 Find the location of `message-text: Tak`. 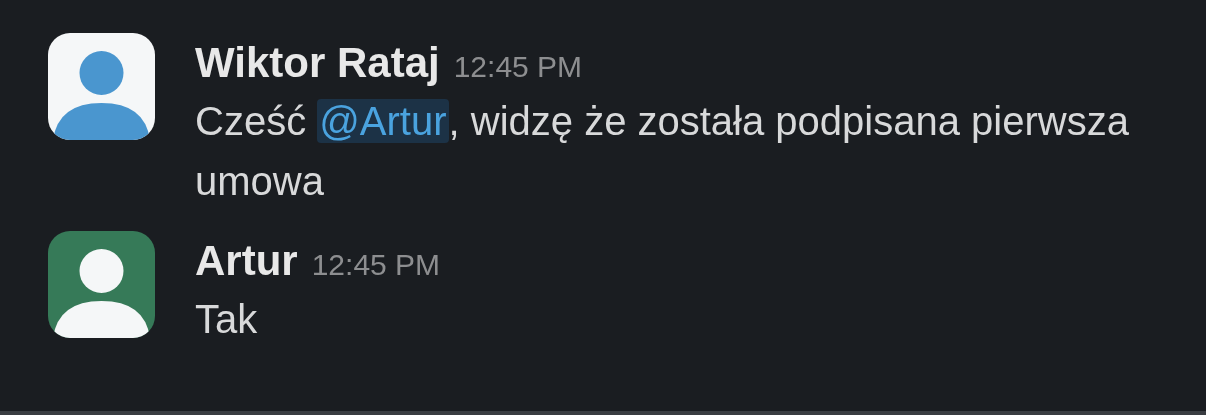

message-text: Tak is located at coordinates (227, 319).